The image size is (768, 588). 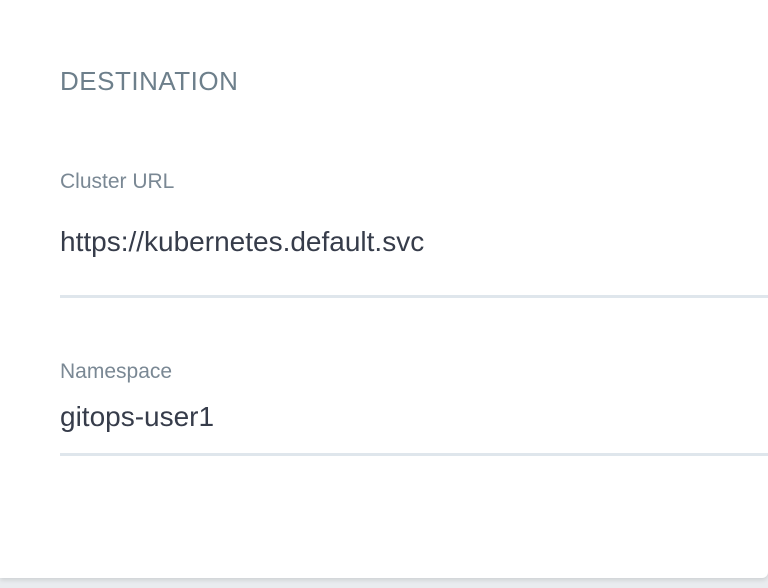 I want to click on cluster-url-label: Cluster URL, so click(x=117, y=181).